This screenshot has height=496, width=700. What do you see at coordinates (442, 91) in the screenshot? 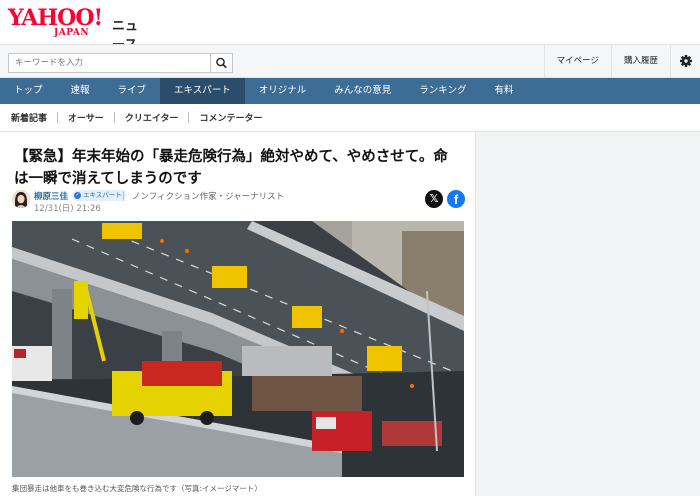
I see `nav-tab-ranking: ランキング` at bounding box center [442, 91].